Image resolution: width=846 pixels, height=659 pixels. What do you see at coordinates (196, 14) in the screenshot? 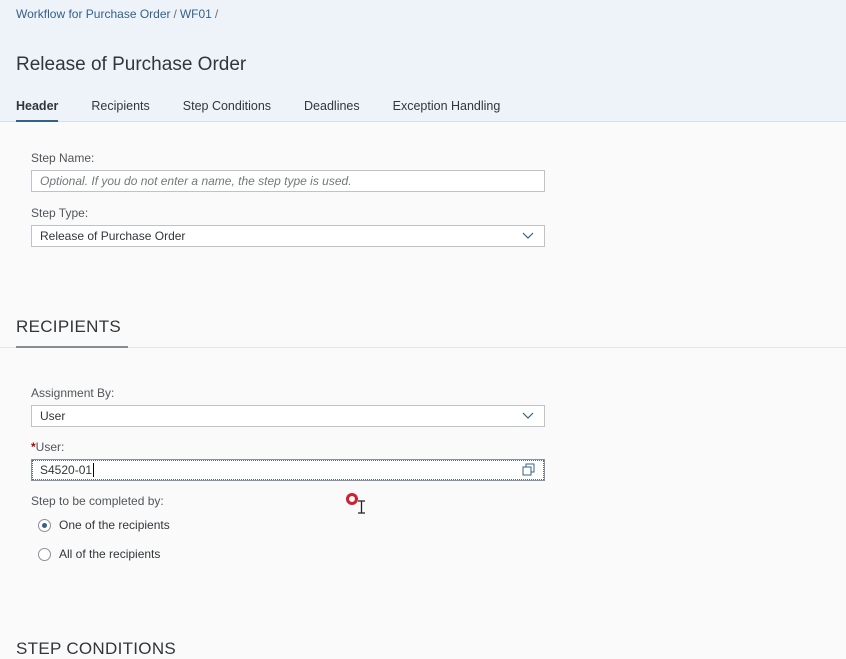
I see `breadcrumb-link-wf01: WF01` at bounding box center [196, 14].